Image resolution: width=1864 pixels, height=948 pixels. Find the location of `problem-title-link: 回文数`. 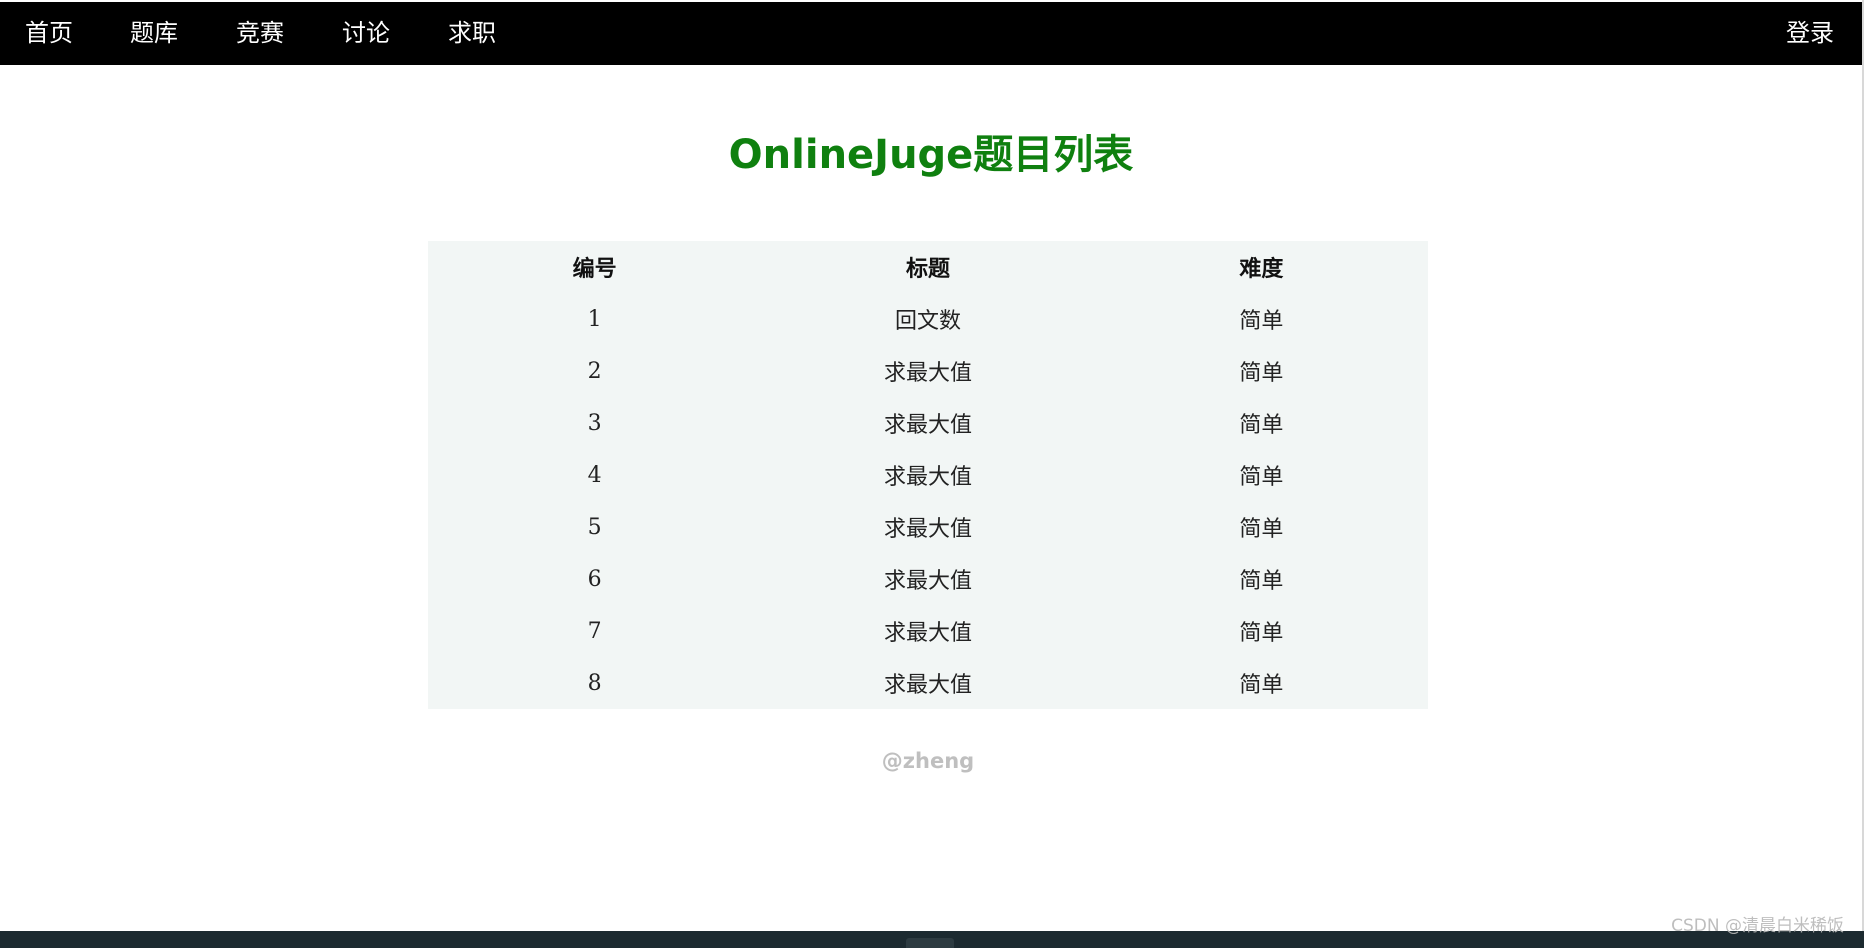

problem-title-link: 回文数 is located at coordinates (927, 319).